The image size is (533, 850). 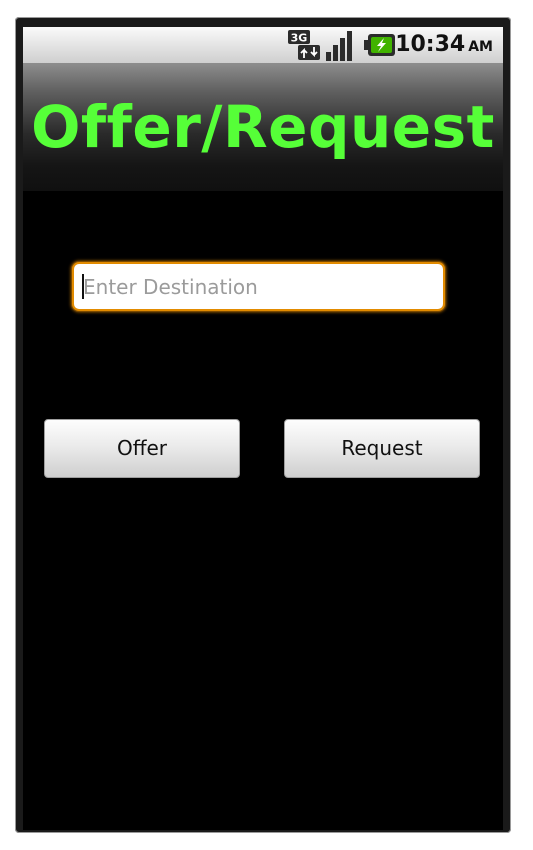 What do you see at coordinates (83, 286) in the screenshot?
I see `text-cursor` at bounding box center [83, 286].